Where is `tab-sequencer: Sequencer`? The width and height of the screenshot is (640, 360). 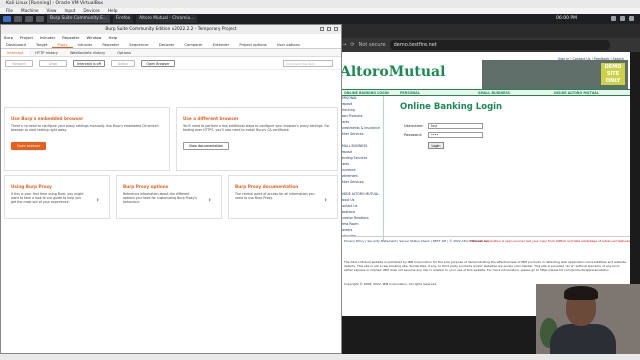
tab-sequencer: Sequencer is located at coordinates (139, 44).